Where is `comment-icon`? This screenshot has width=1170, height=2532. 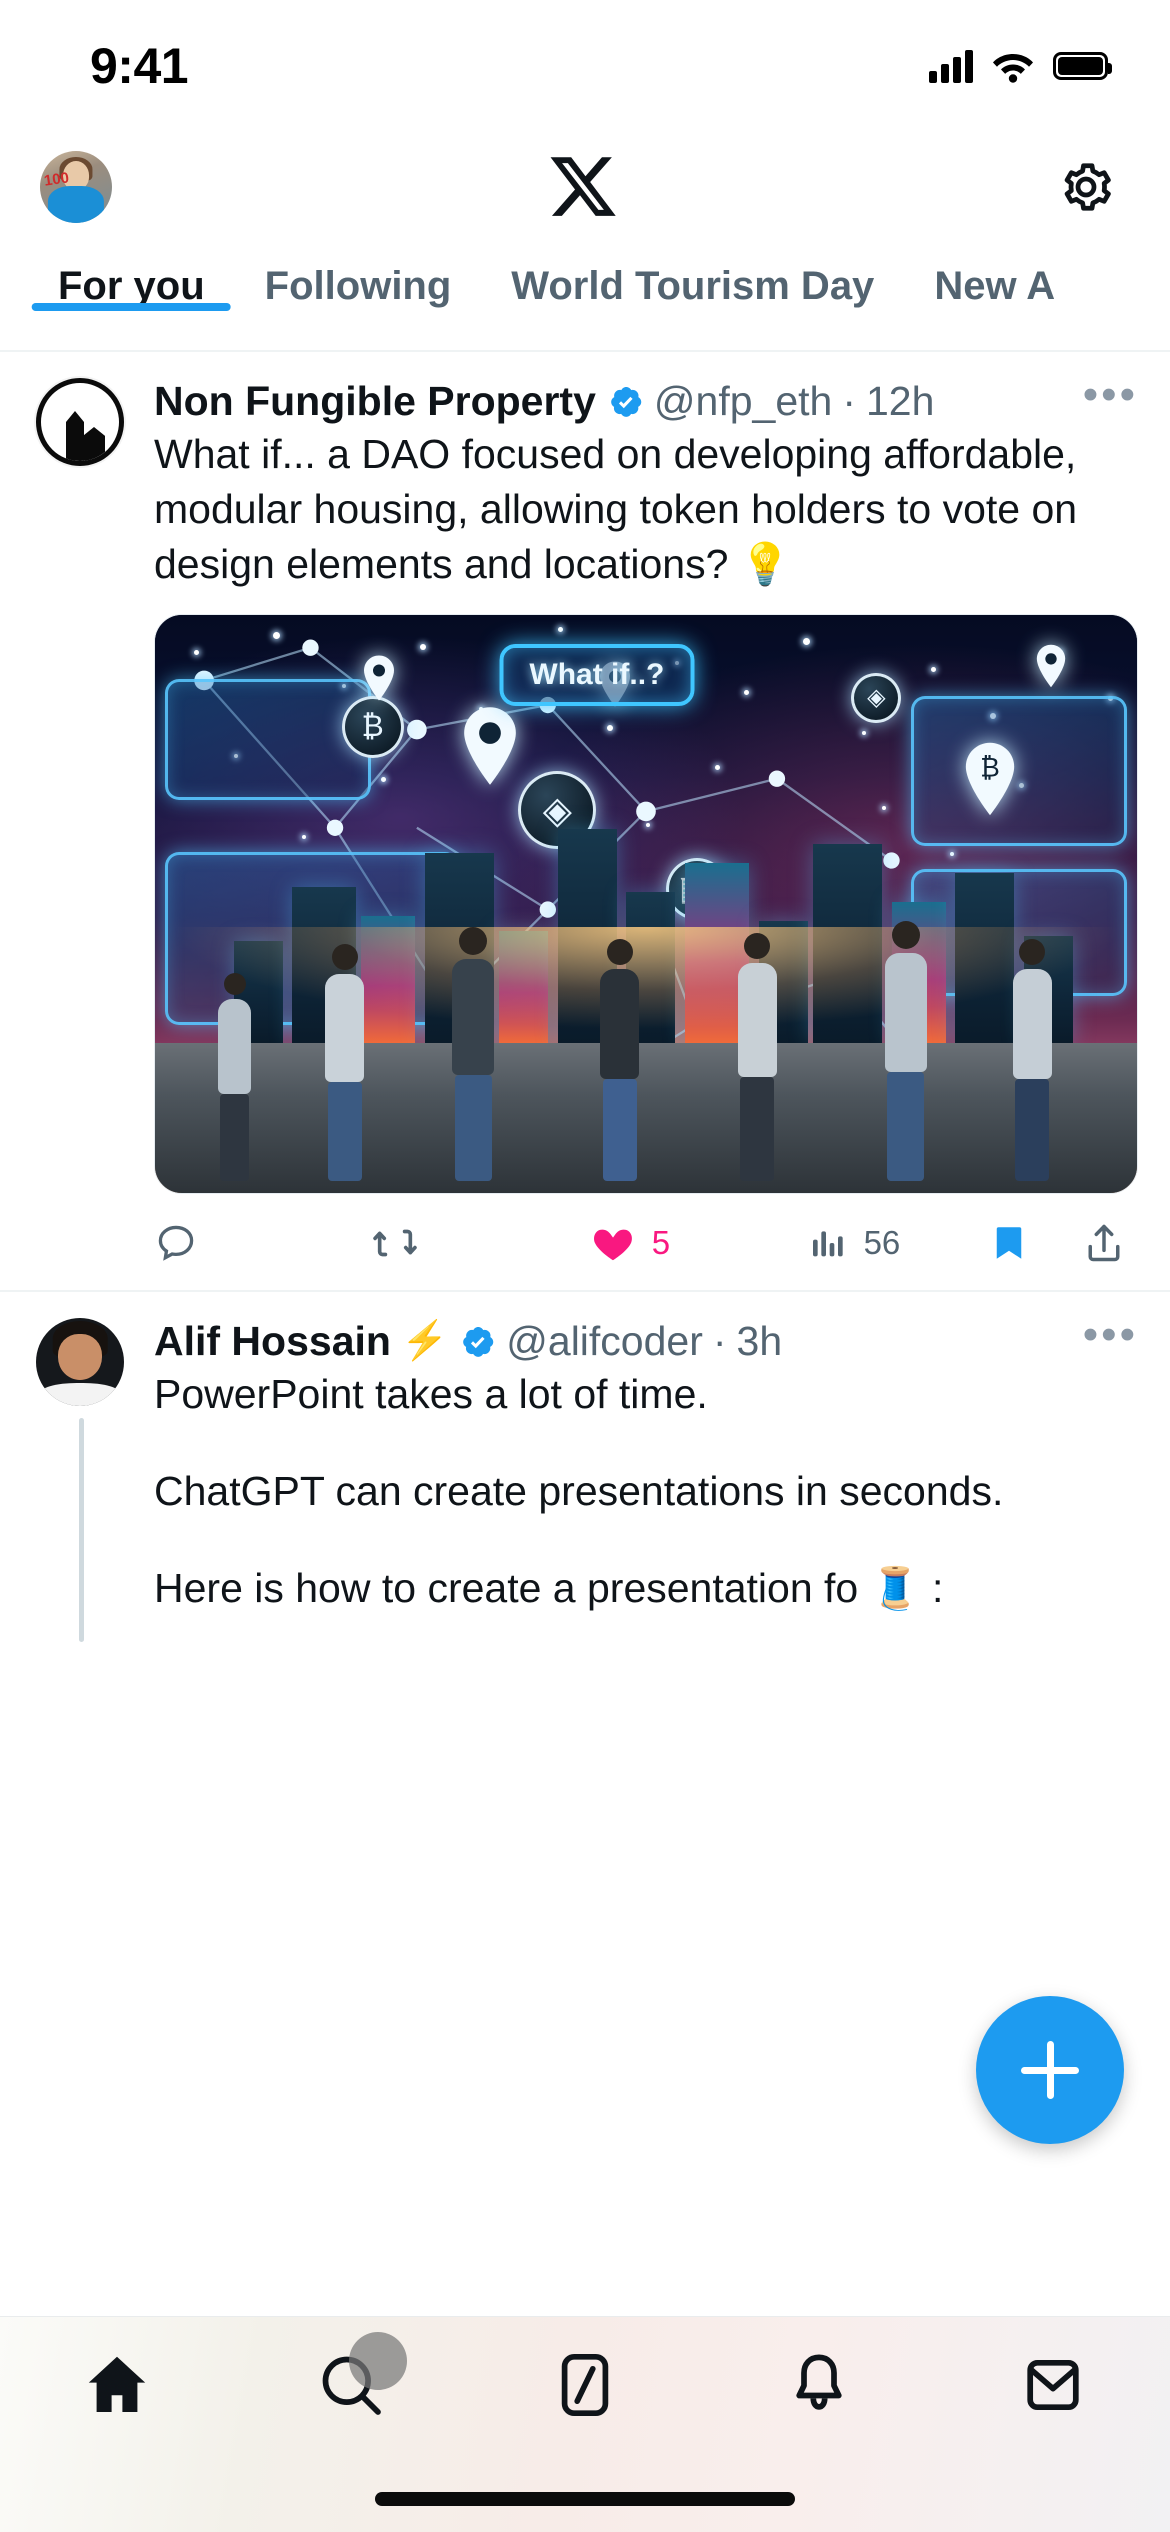
comment-icon is located at coordinates (176, 1243).